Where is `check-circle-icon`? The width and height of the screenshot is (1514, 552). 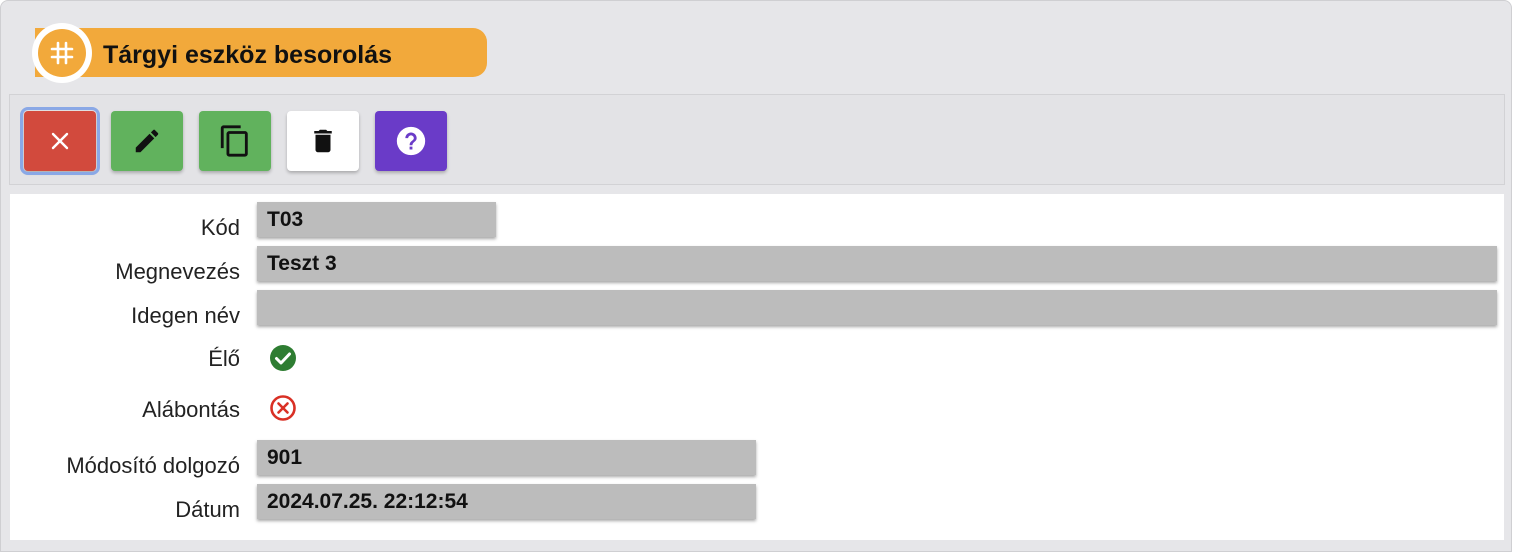
check-circle-icon is located at coordinates (283, 358).